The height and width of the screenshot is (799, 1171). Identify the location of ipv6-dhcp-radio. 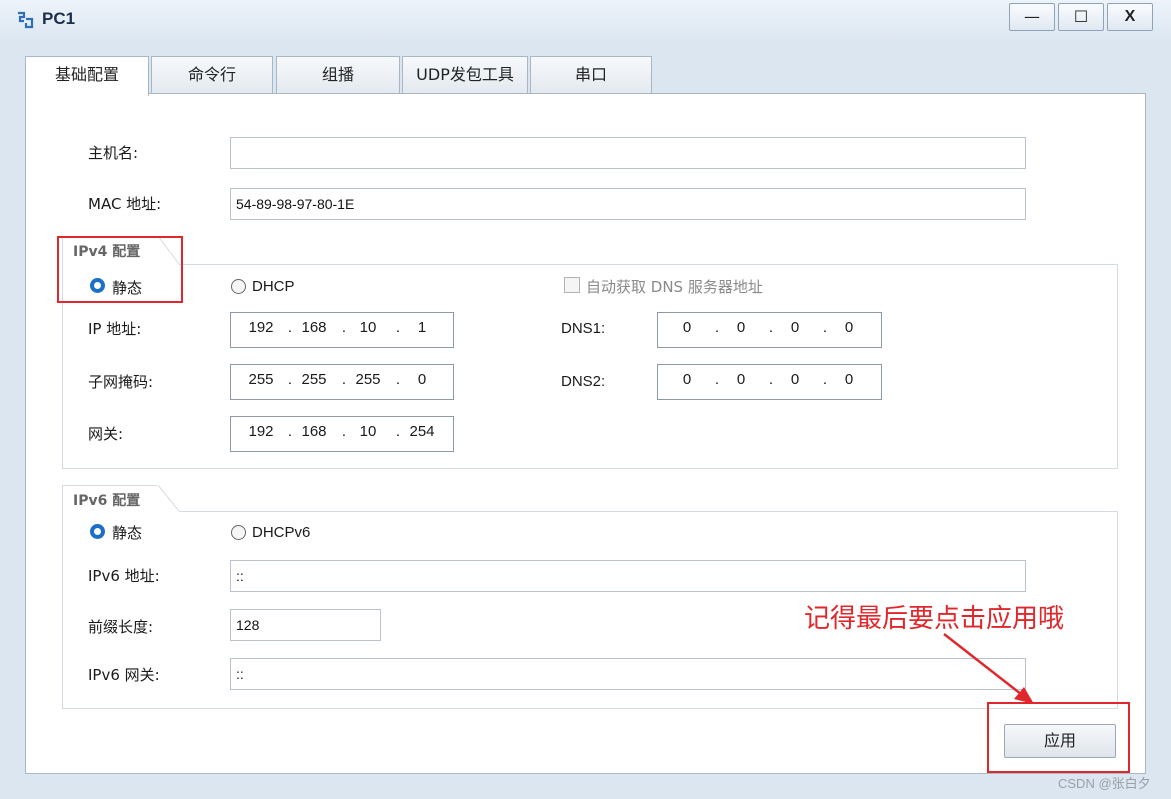
(238, 532).